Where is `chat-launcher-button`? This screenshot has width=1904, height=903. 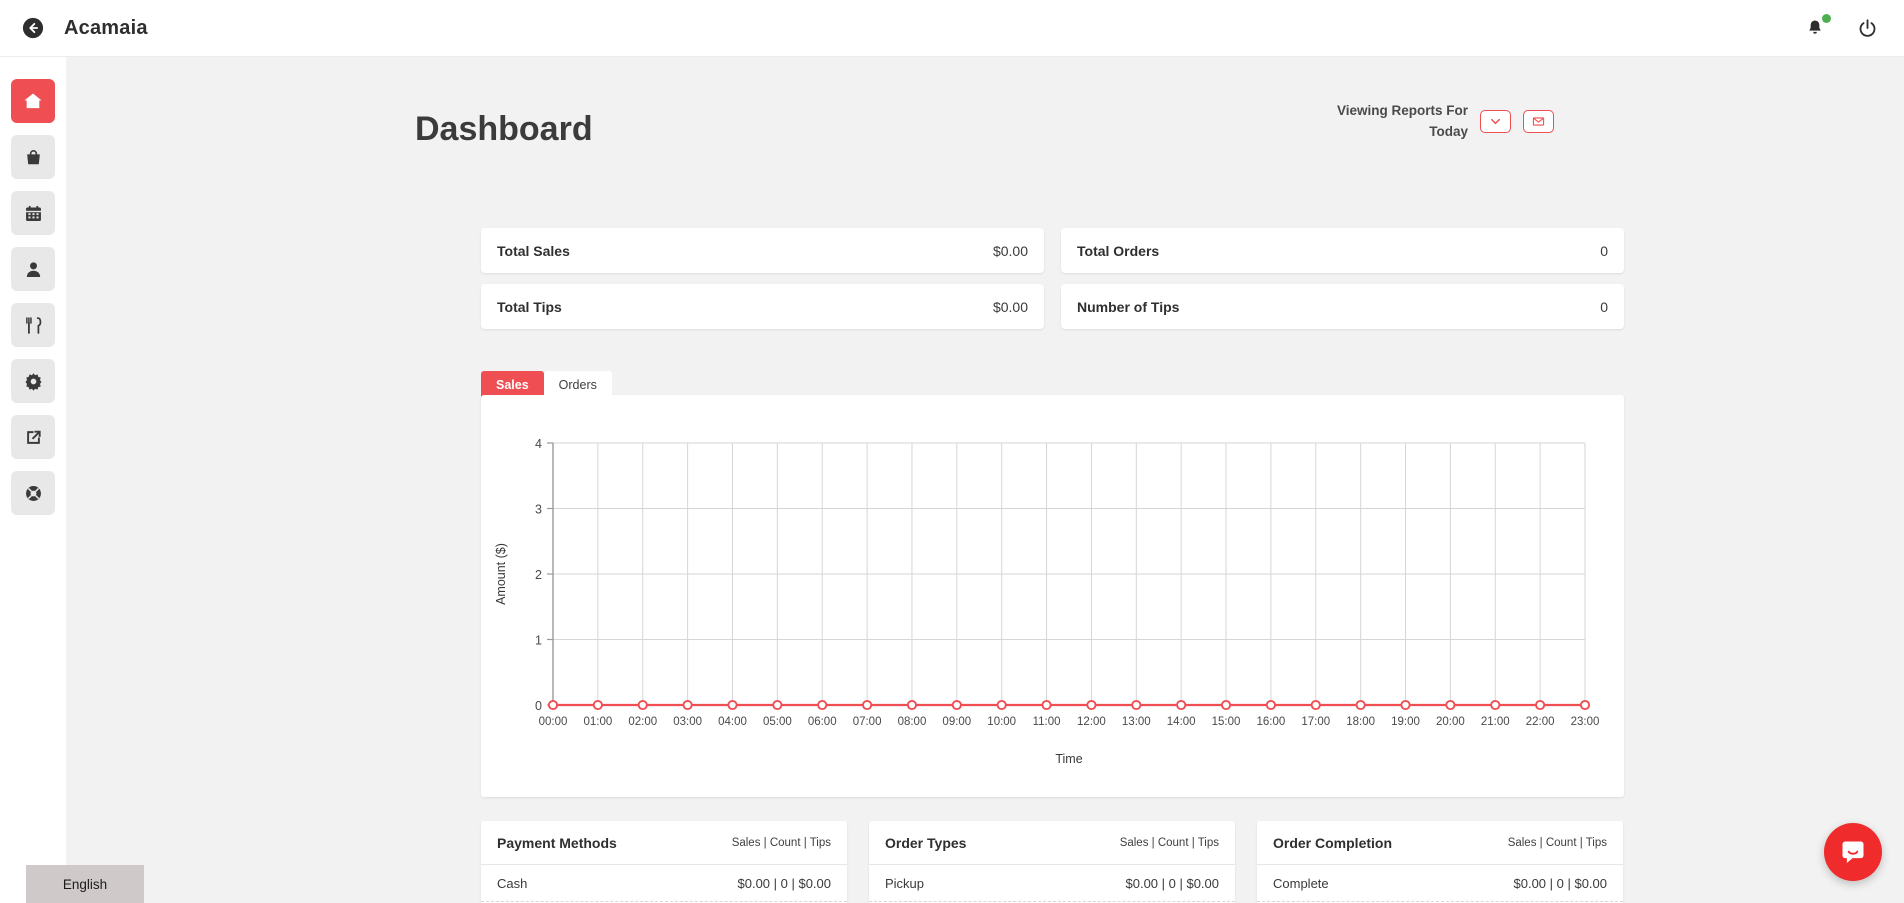
chat-launcher-button is located at coordinates (1853, 852).